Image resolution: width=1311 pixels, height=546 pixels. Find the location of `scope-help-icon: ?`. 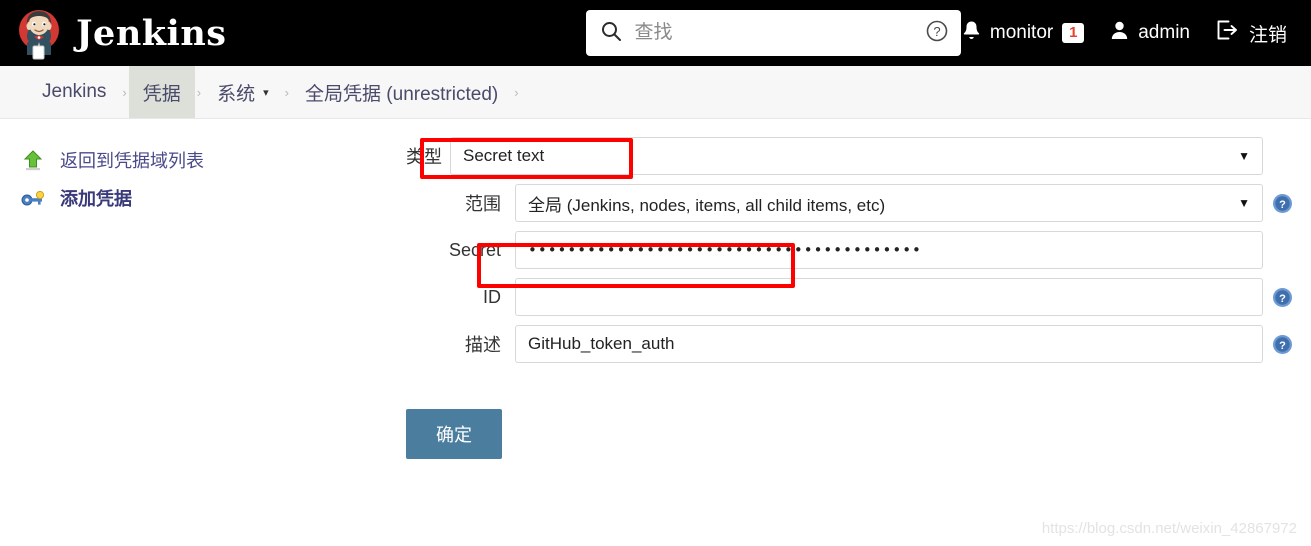

scope-help-icon: ? is located at coordinates (1282, 203).